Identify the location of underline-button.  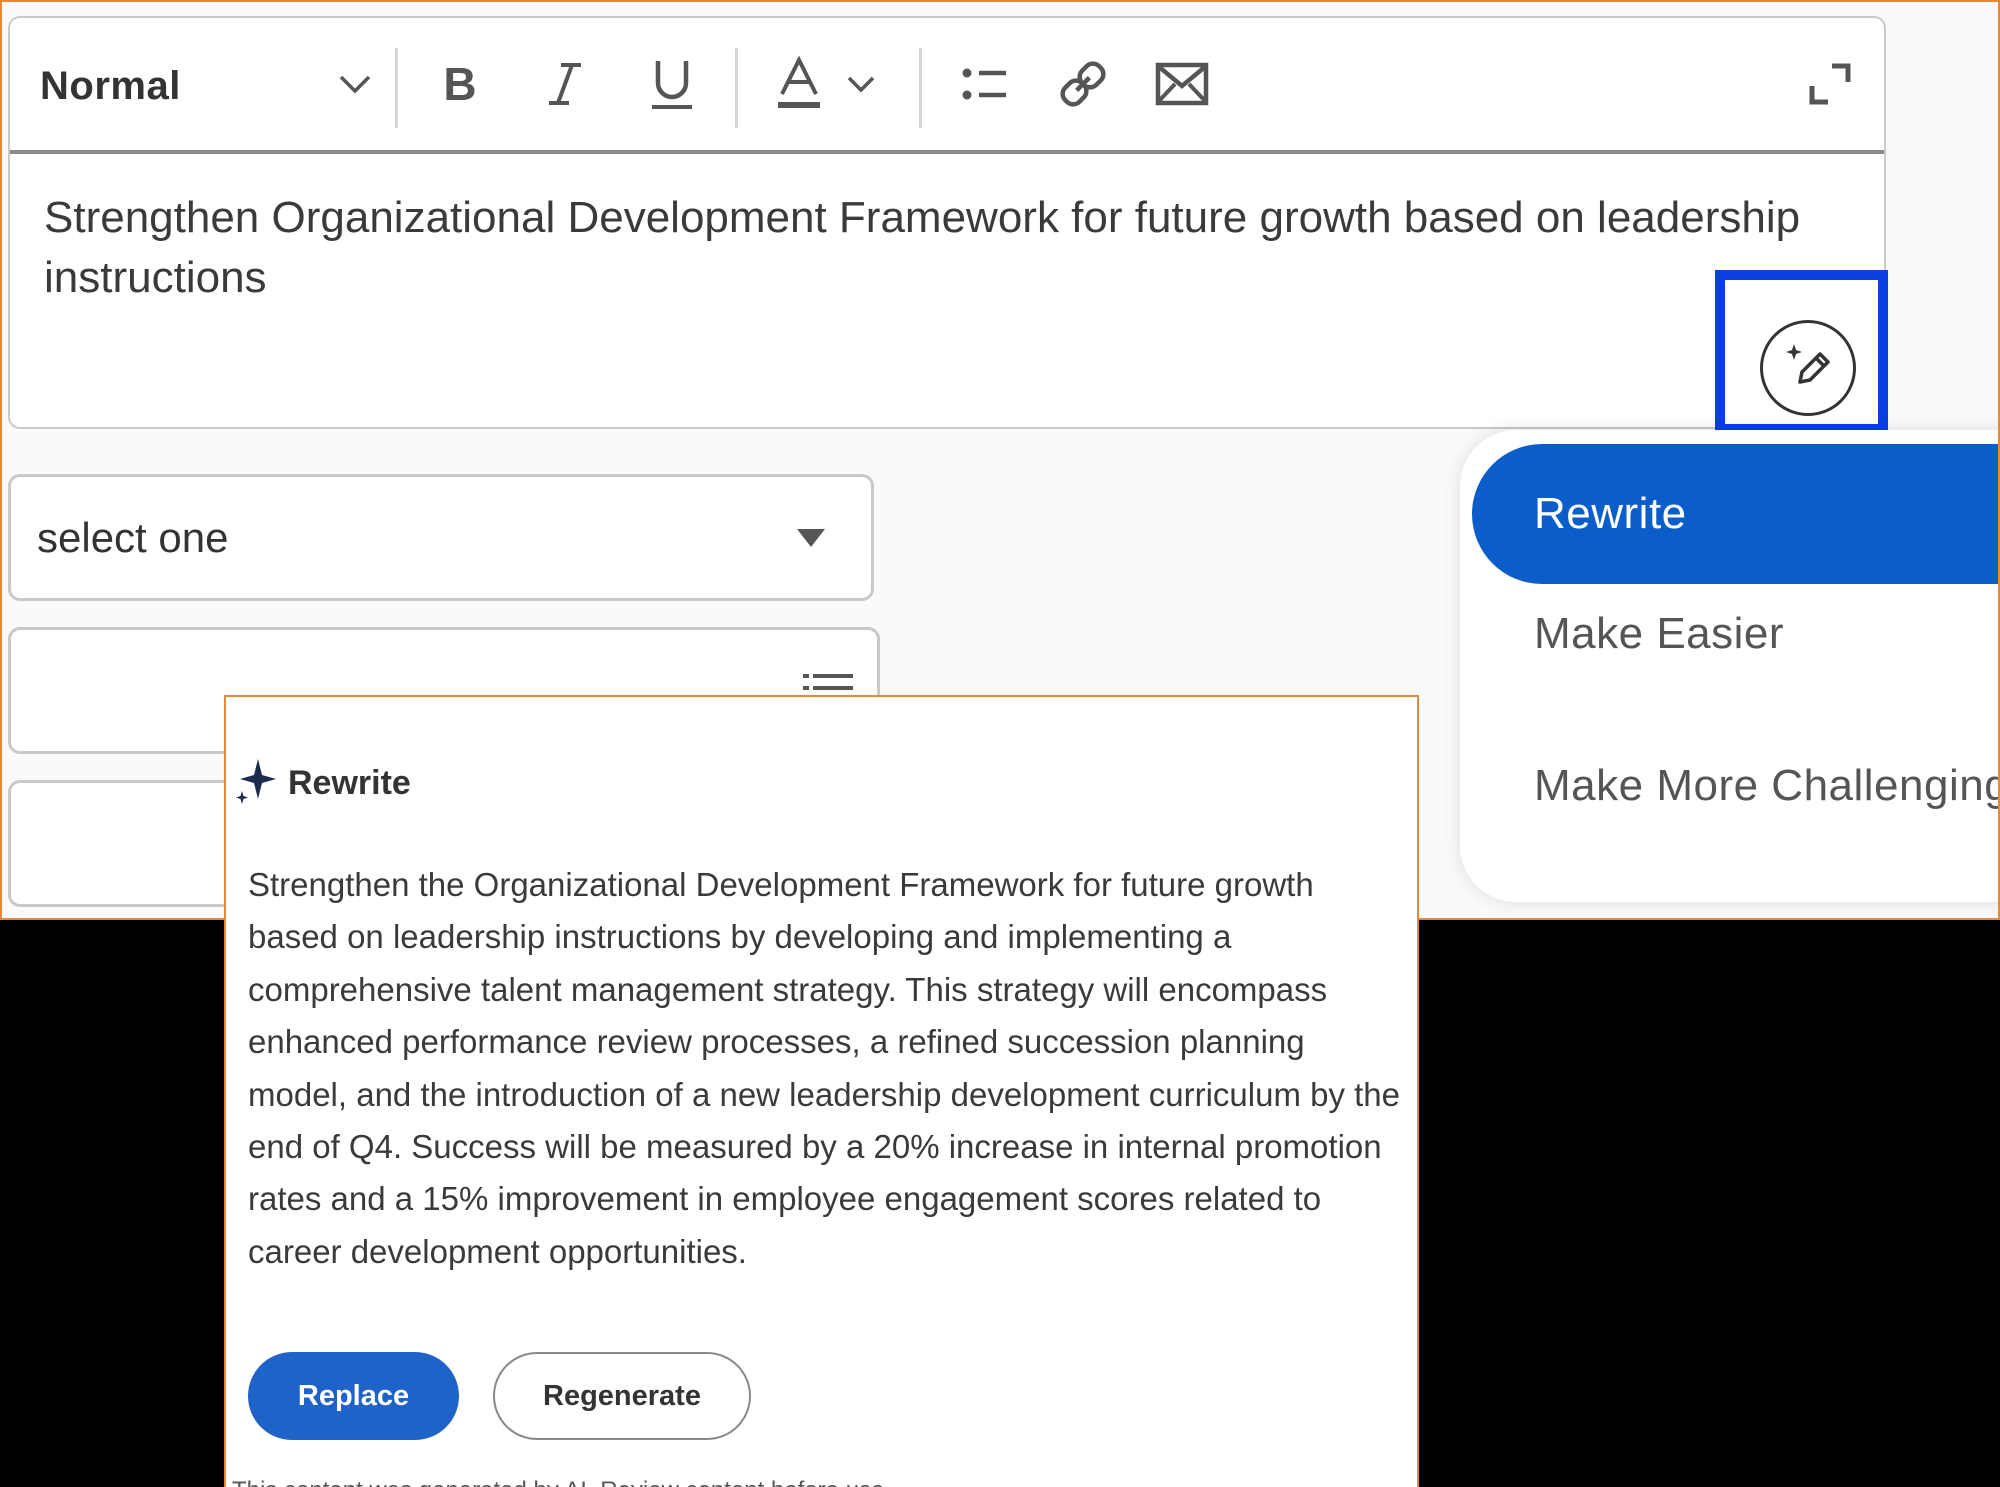
(672, 86).